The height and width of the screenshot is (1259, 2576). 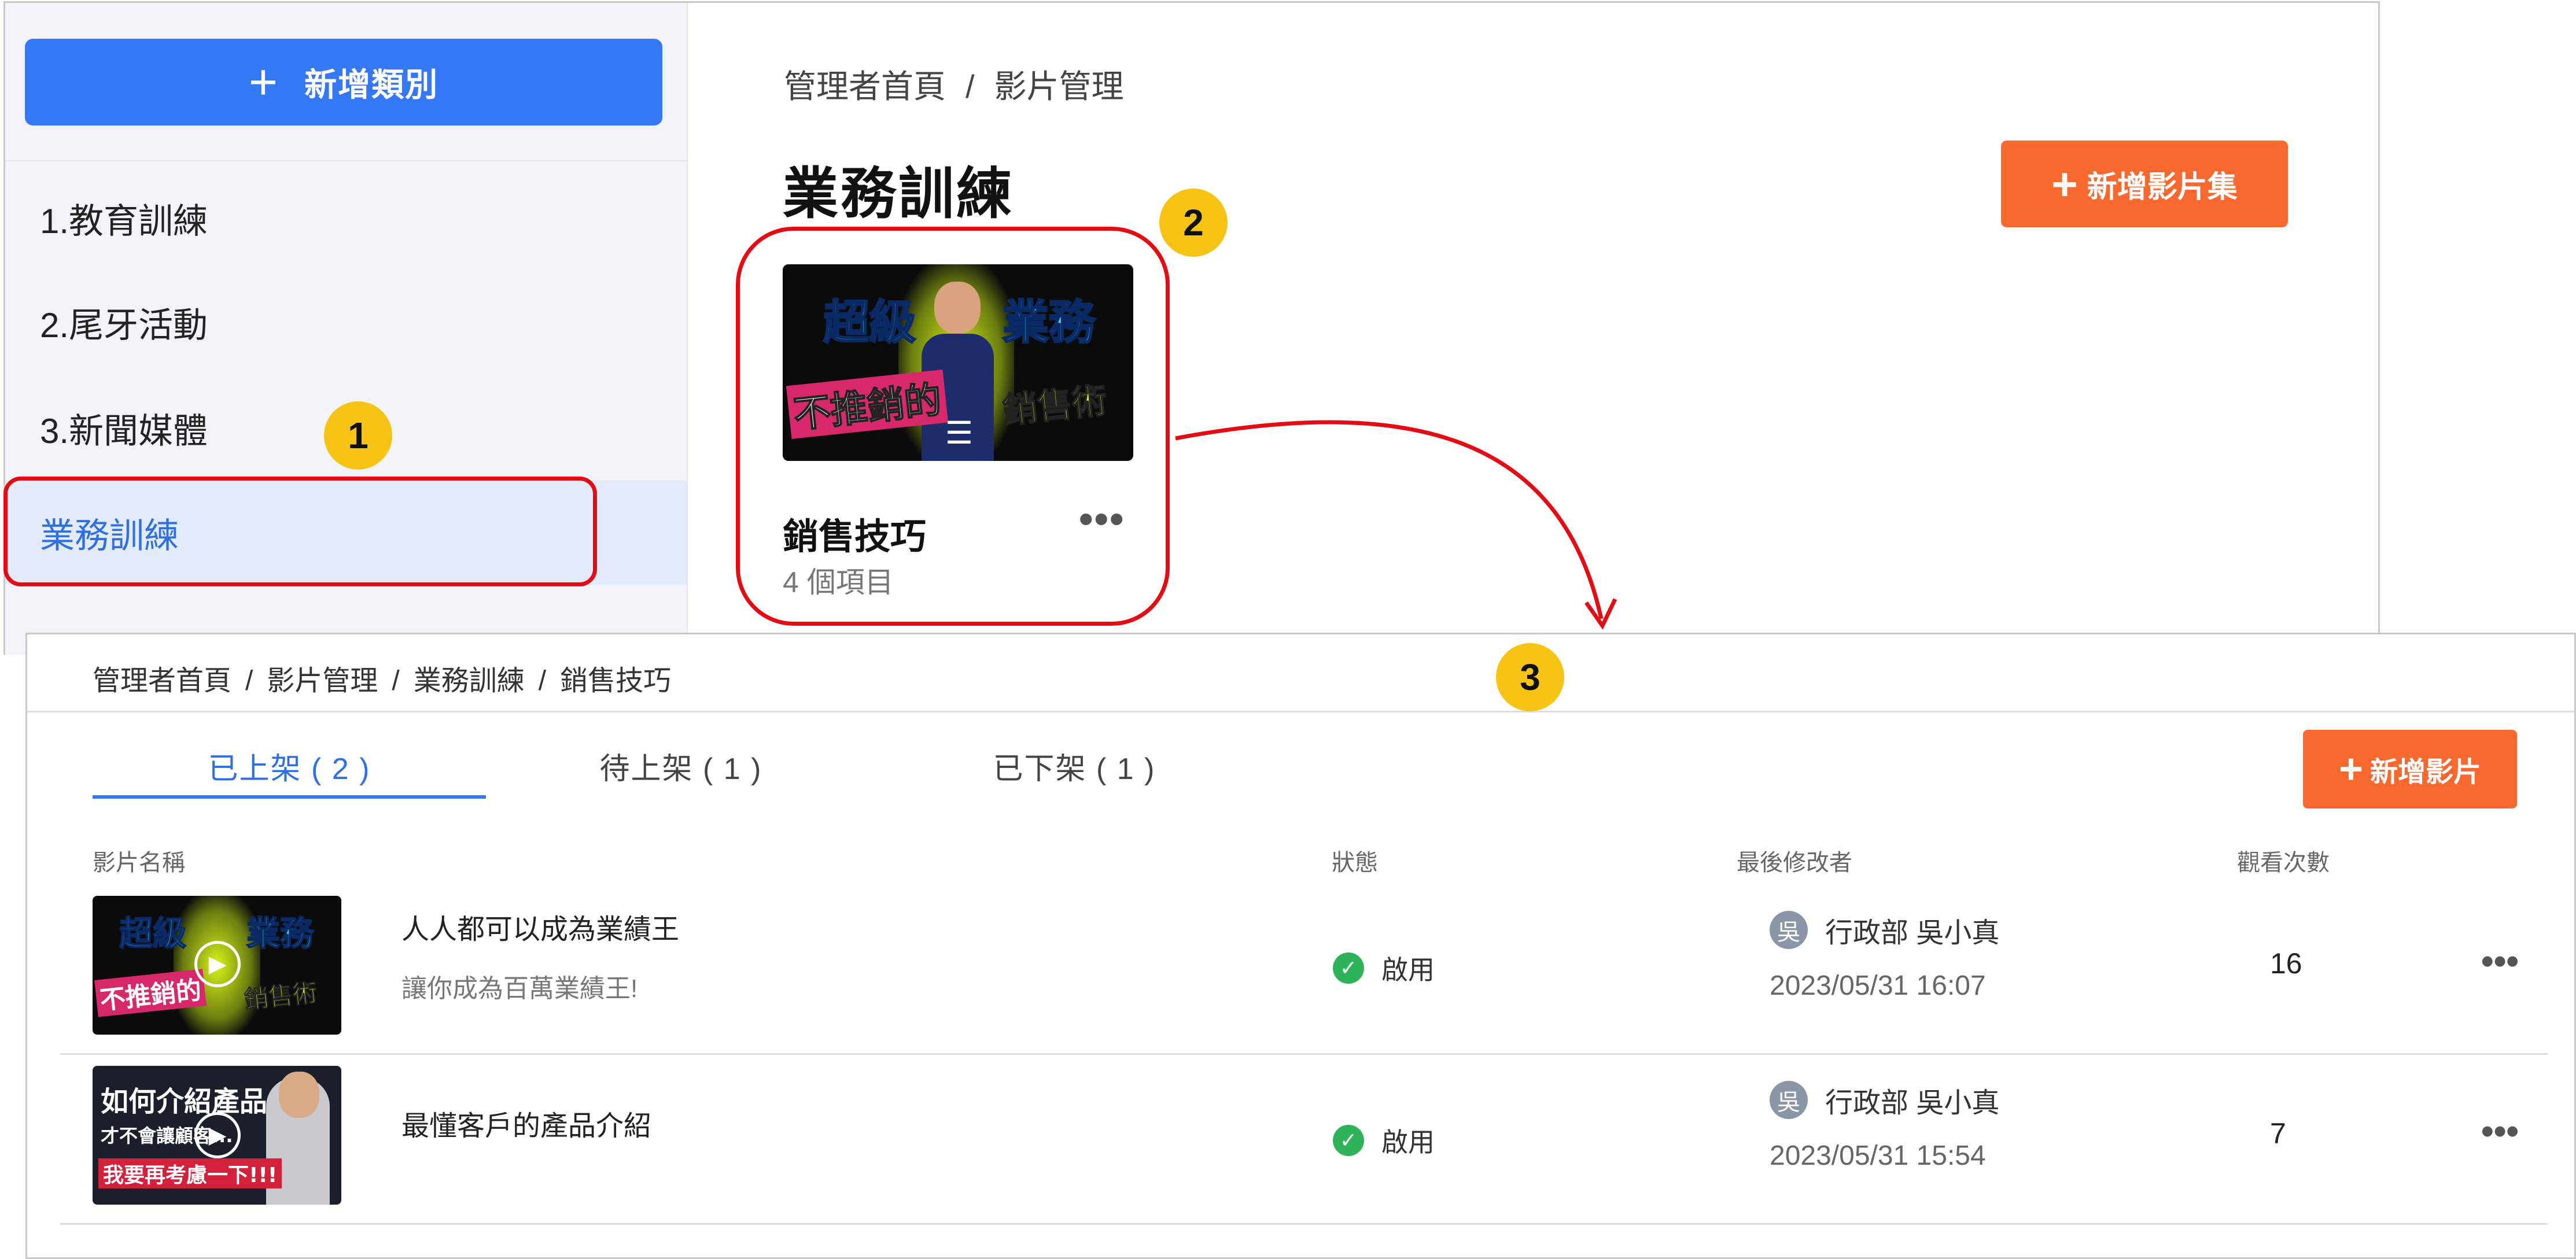 What do you see at coordinates (1389, 519) in the screenshot?
I see `arrow-line` at bounding box center [1389, 519].